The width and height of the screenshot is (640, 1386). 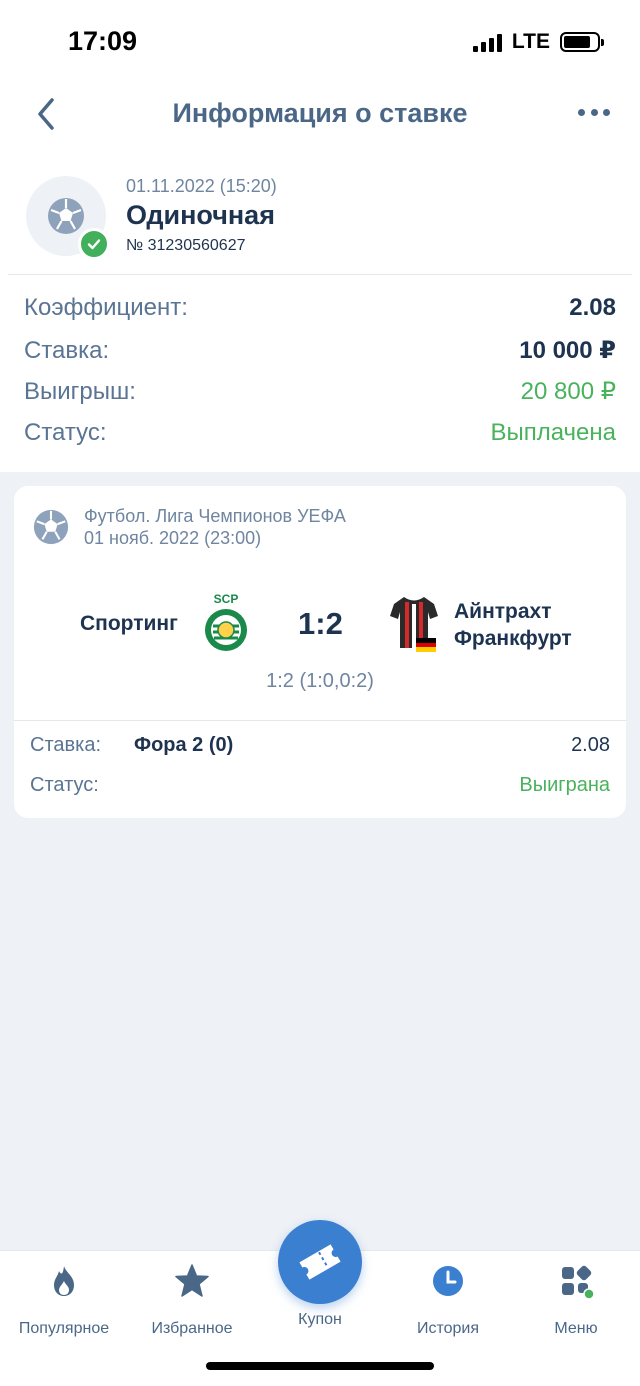 What do you see at coordinates (64, 1300) in the screenshot?
I see `nav-popular: Популярное` at bounding box center [64, 1300].